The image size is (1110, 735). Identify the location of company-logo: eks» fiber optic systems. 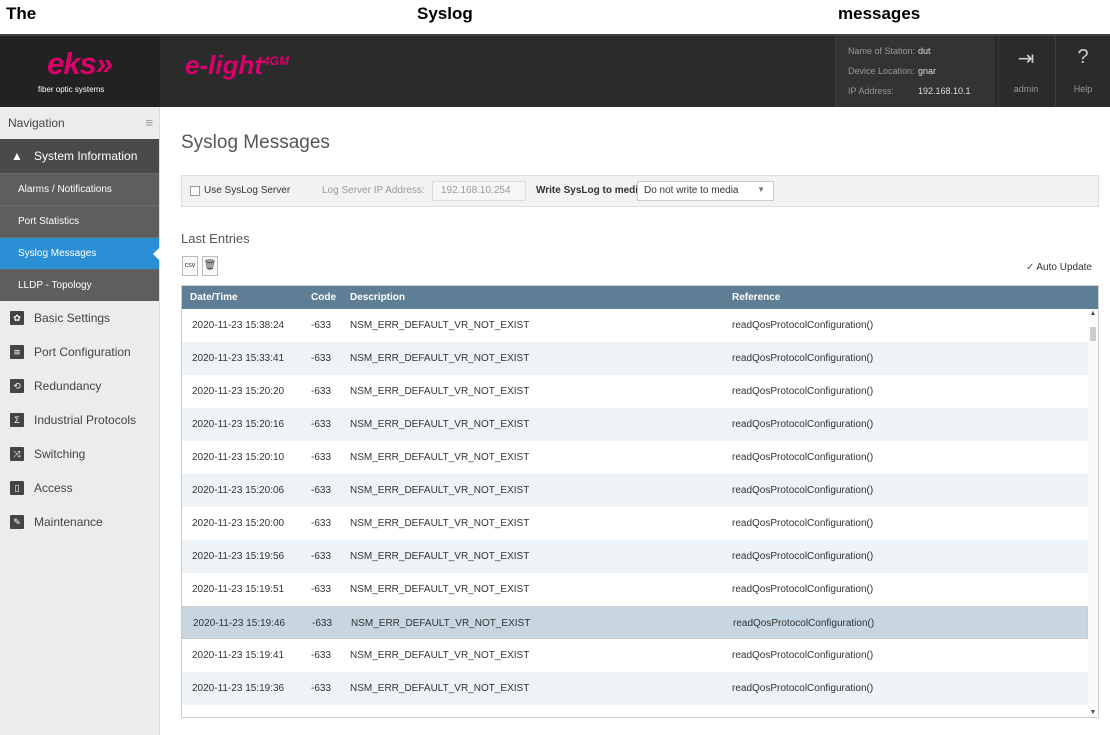
(80, 71).